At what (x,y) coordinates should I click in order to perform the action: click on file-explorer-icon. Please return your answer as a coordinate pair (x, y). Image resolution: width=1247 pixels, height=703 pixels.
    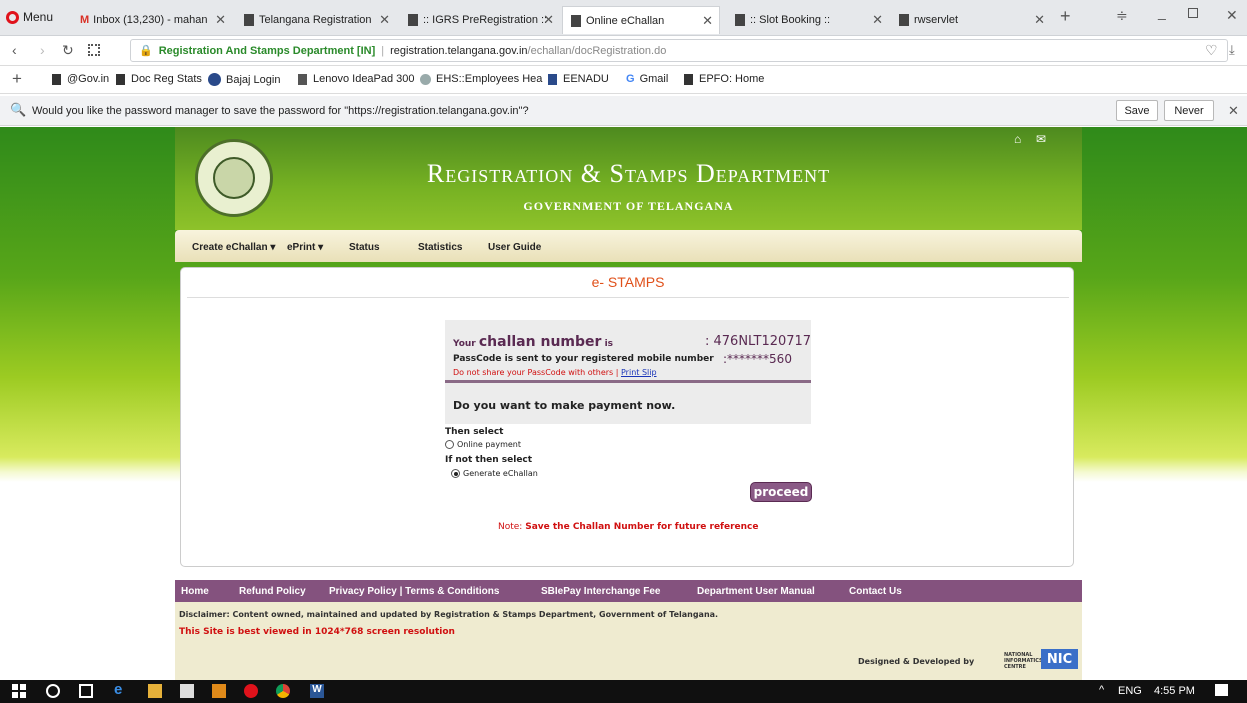
    Looking at the image, I should click on (155, 691).